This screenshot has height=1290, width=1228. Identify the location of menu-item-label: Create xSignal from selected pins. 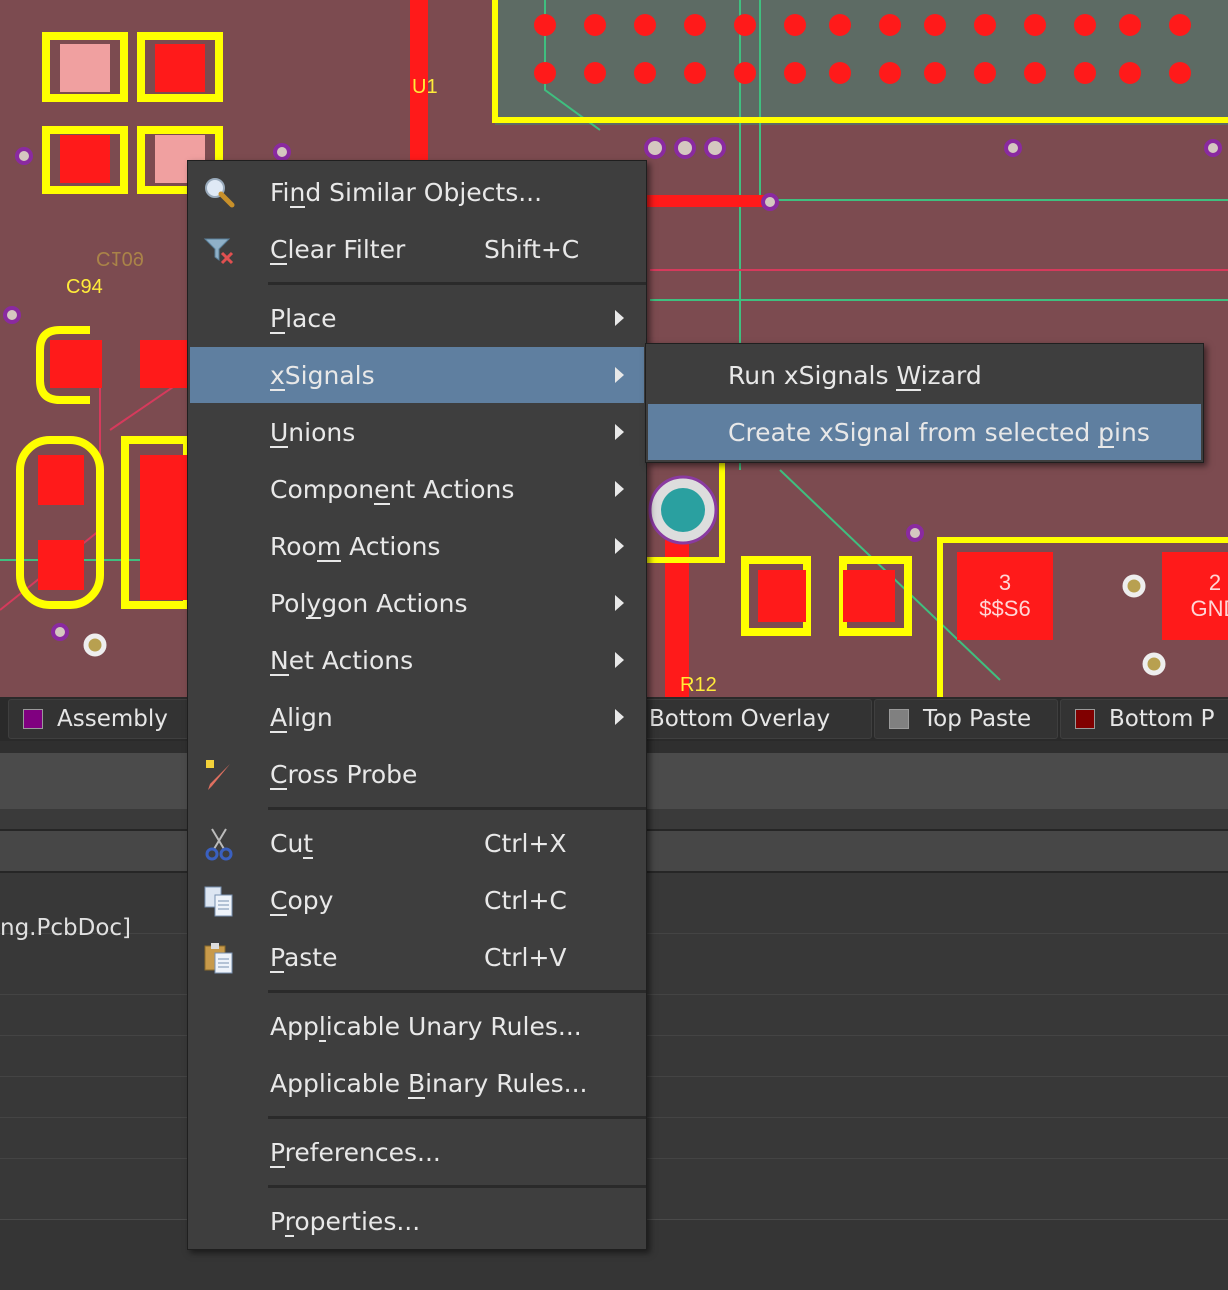
(939, 432).